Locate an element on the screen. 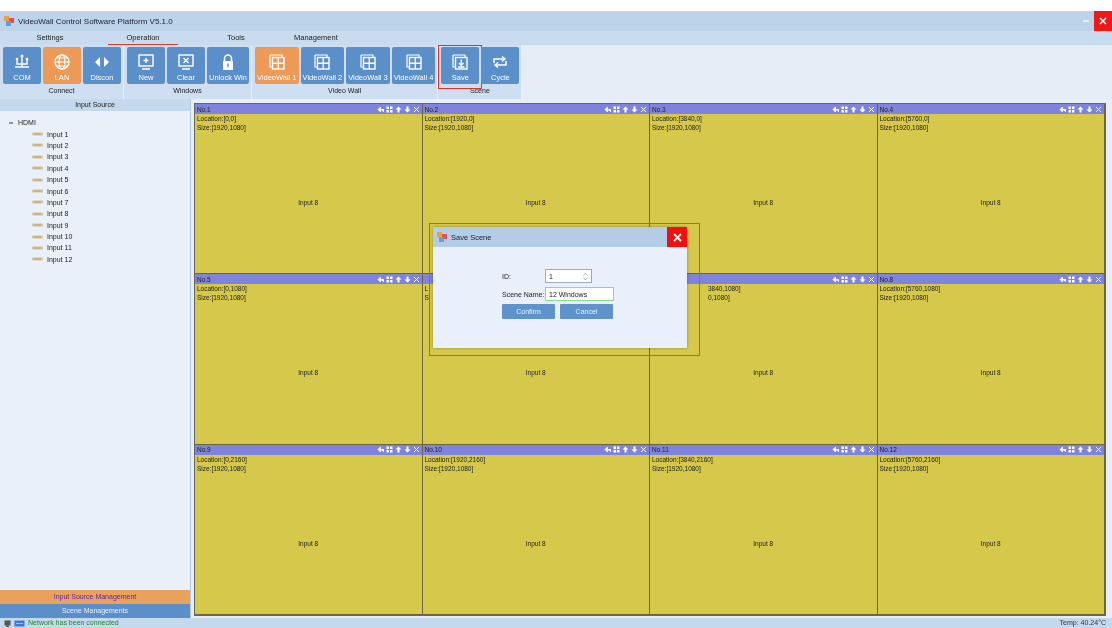  connector-icon is located at coordinates (22, 62).